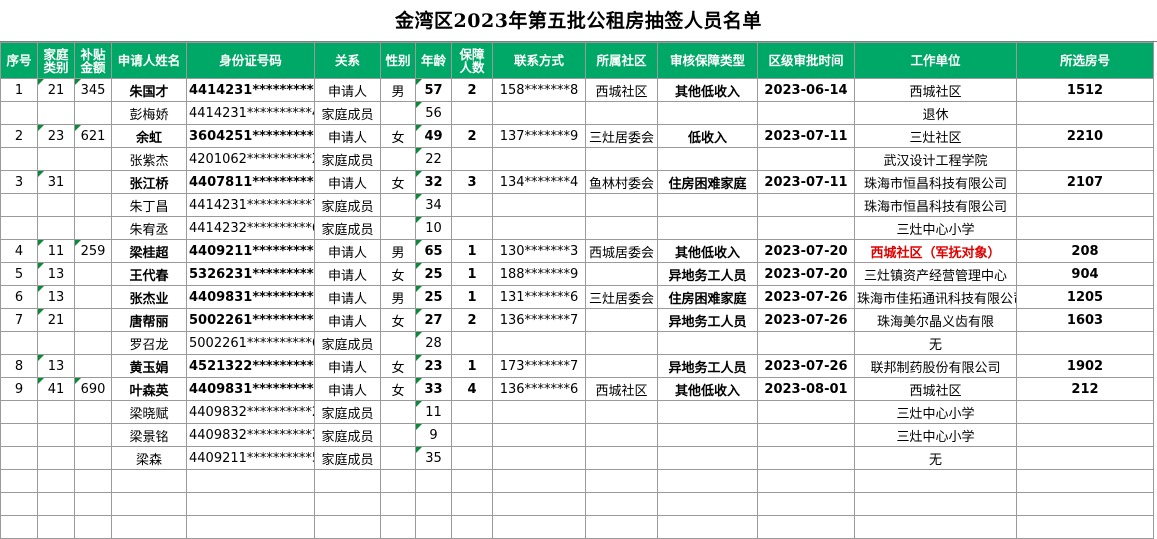 The width and height of the screenshot is (1157, 539). Describe the element at coordinates (19, 60) in the screenshot. I see `column-header: 序号` at that location.